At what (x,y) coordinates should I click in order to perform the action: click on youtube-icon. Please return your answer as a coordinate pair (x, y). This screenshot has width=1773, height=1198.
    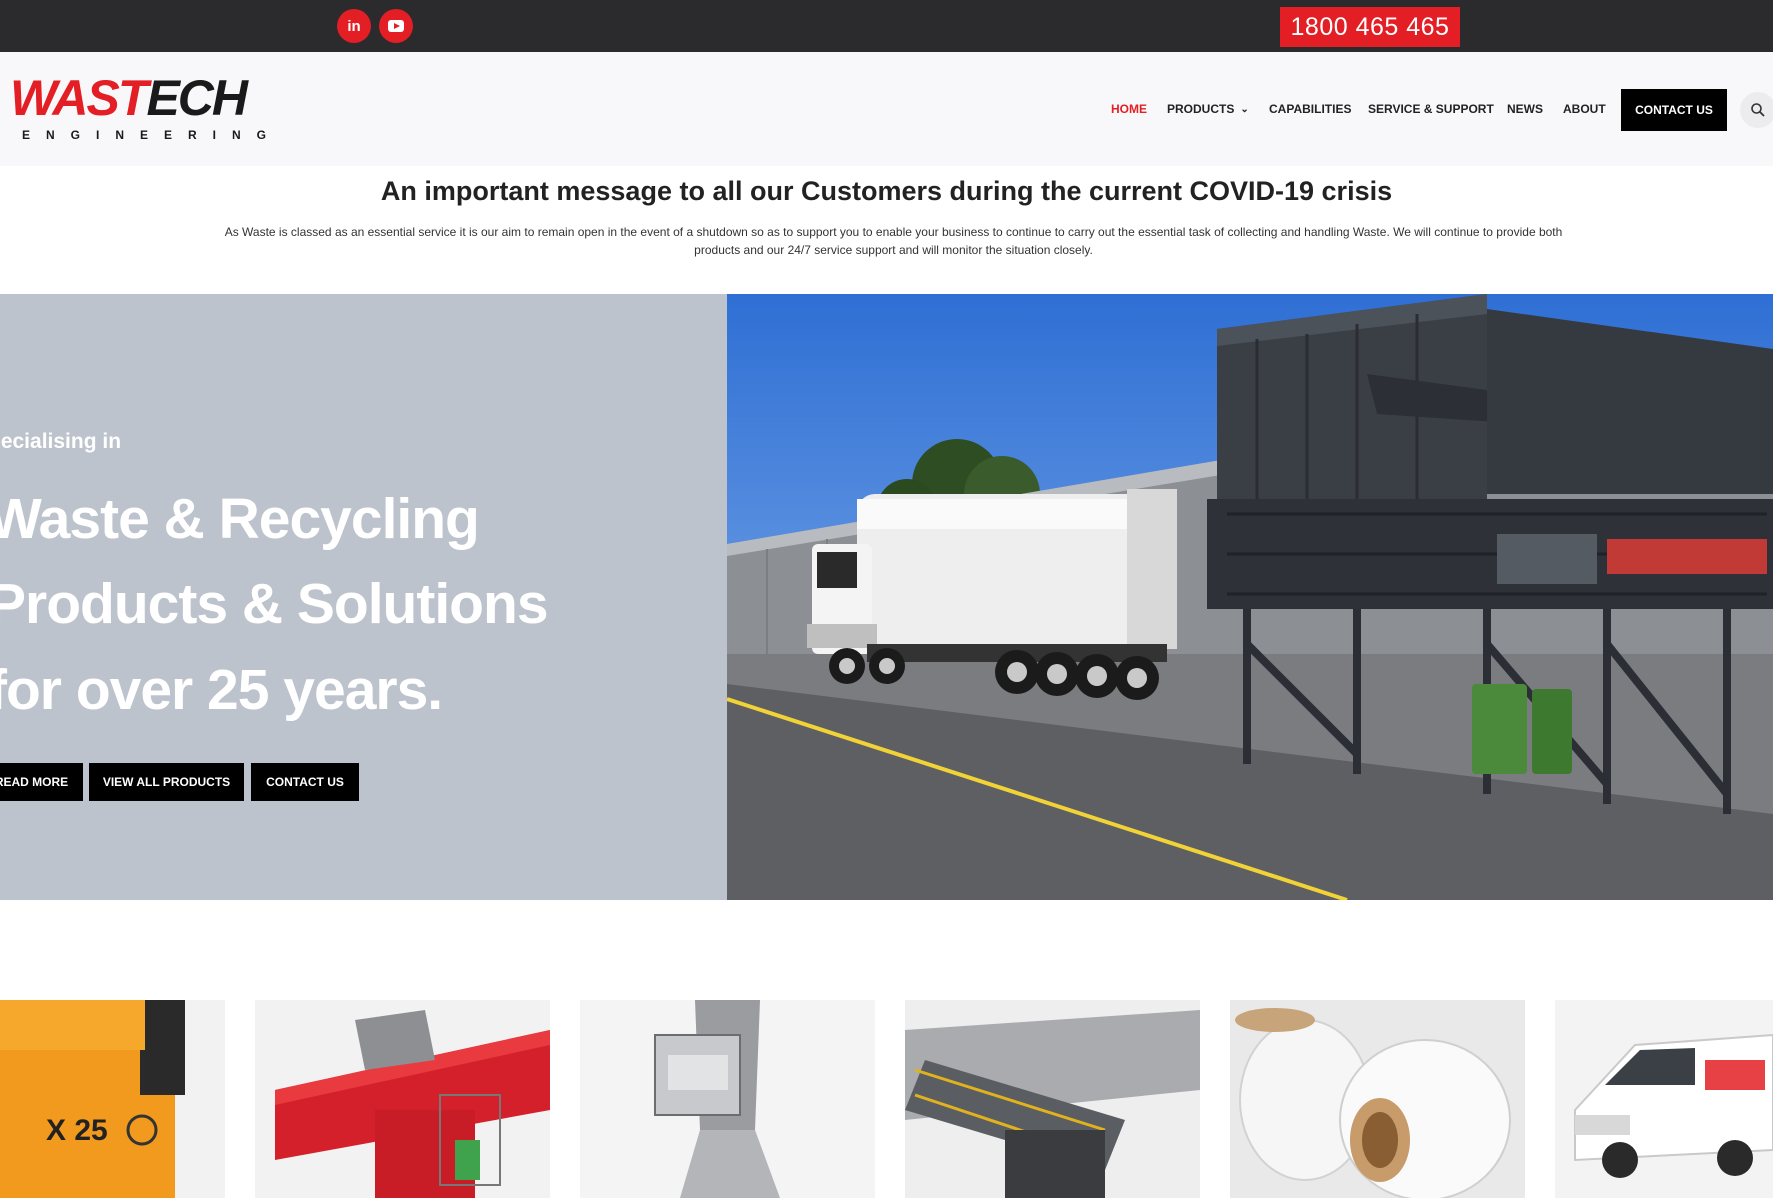
    Looking at the image, I should click on (396, 26).